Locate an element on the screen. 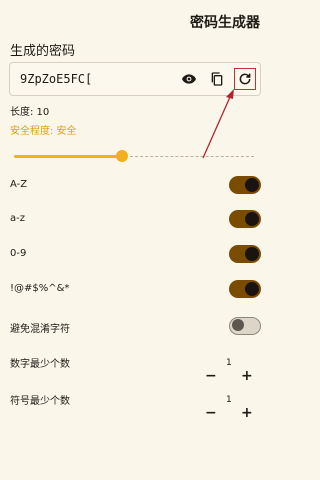 The width and height of the screenshot is (320, 480). eye-icon is located at coordinates (189, 79).